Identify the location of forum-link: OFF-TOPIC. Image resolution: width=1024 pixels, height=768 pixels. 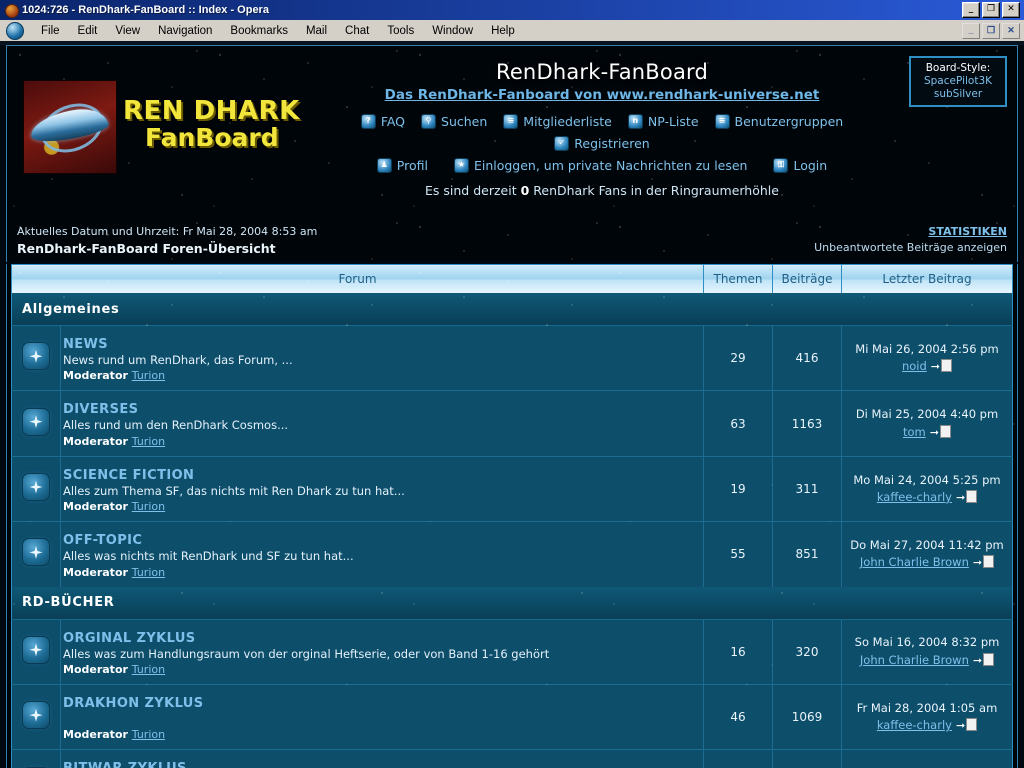
(102, 540).